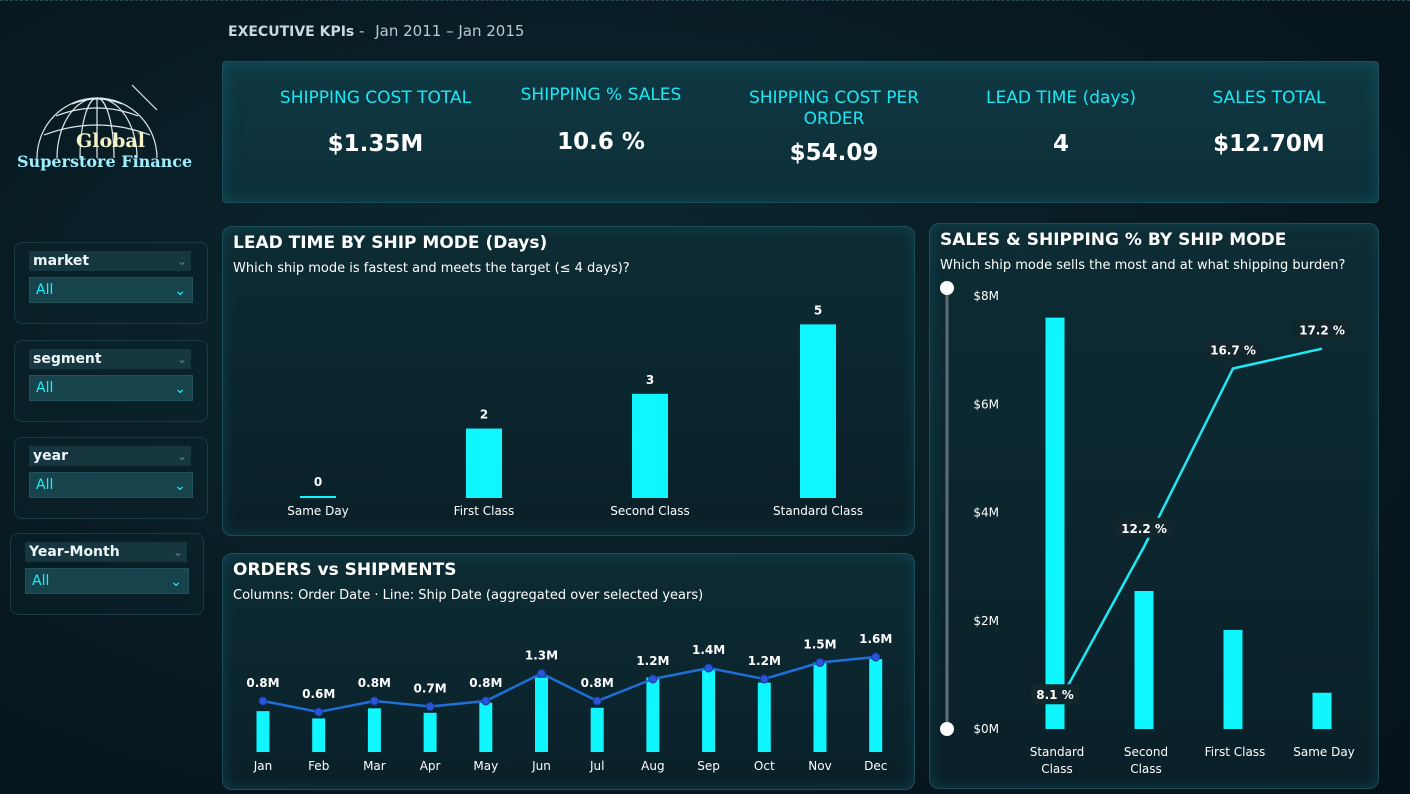 This screenshot has width=1410, height=794. I want to click on data-label: 3, so click(650, 380).